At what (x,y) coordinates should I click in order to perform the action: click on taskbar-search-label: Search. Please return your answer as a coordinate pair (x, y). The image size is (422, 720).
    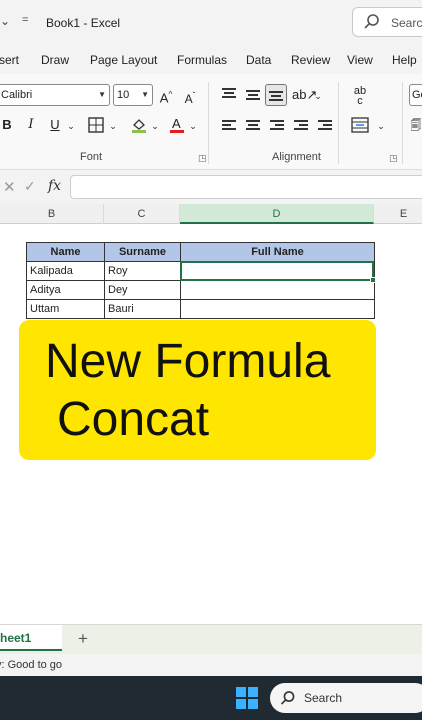
    Looking at the image, I should click on (323, 698).